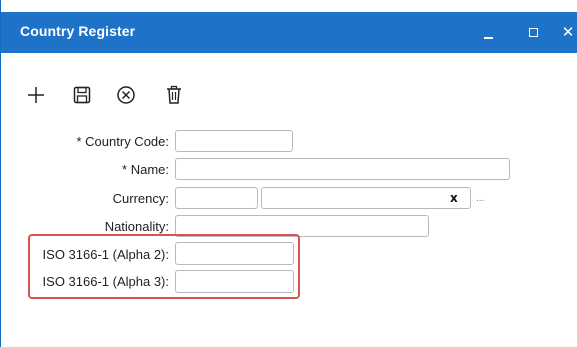 This screenshot has height=347, width=577. I want to click on add-button, so click(36, 95).